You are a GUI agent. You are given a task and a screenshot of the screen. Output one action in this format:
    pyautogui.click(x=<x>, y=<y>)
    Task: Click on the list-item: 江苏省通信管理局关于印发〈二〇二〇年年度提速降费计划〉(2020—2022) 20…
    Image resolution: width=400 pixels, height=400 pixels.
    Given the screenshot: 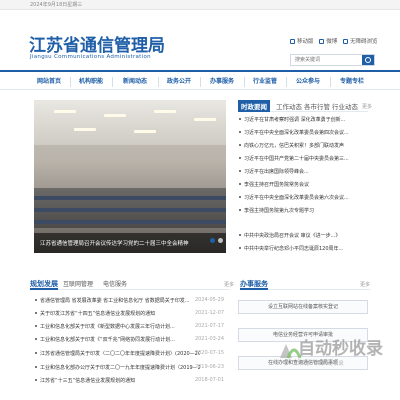 What is the action you would take?
    pyautogui.click(x=129, y=354)
    